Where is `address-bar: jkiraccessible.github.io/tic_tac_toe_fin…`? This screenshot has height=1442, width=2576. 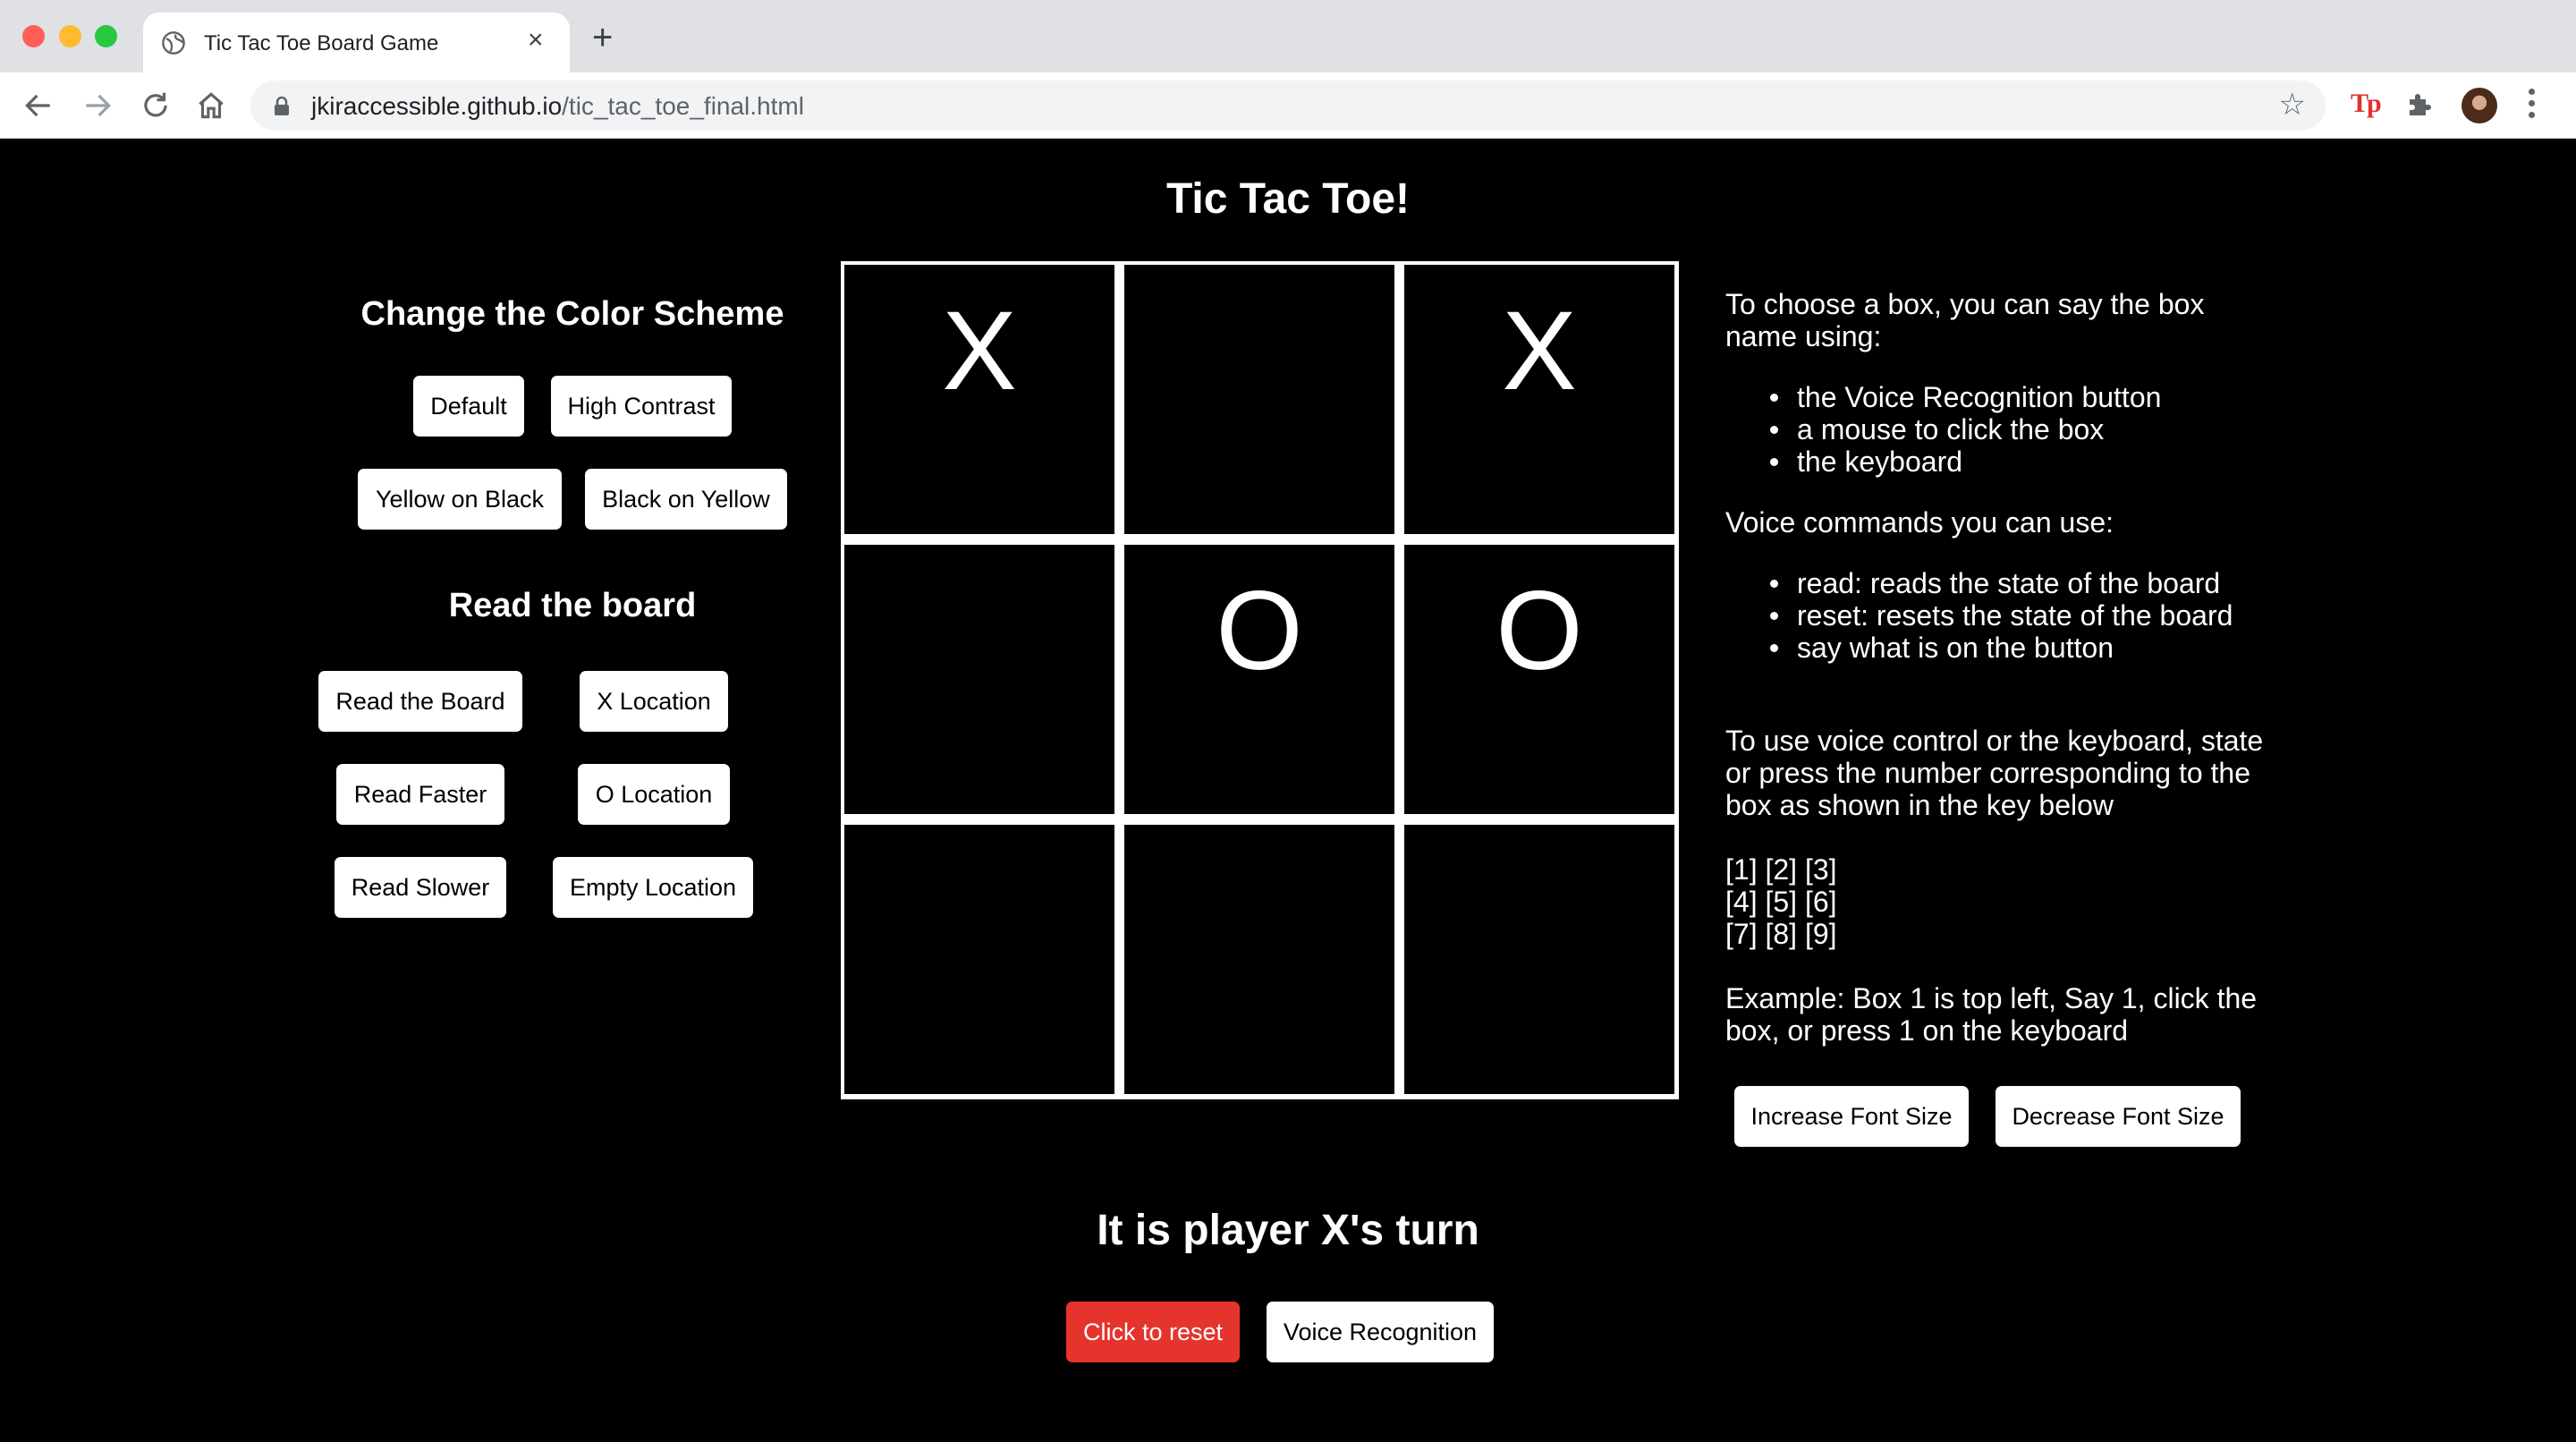 address-bar: jkiraccessible.github.io/tic_tac_toe_fin… is located at coordinates (1288, 106).